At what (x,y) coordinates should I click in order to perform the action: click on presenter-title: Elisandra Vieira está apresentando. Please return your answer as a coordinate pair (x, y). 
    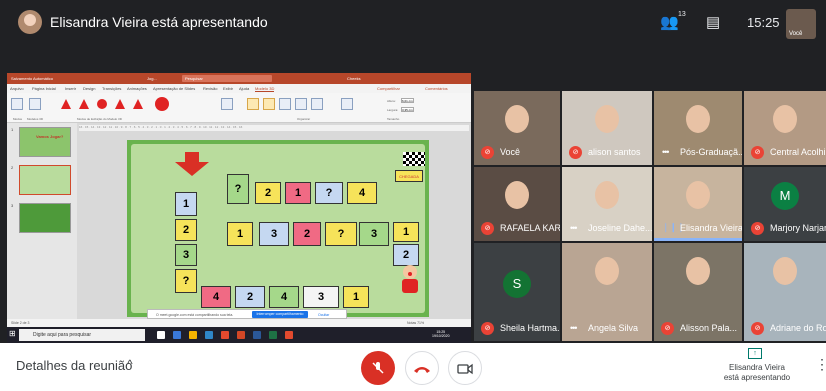
    Looking at the image, I should click on (159, 22).